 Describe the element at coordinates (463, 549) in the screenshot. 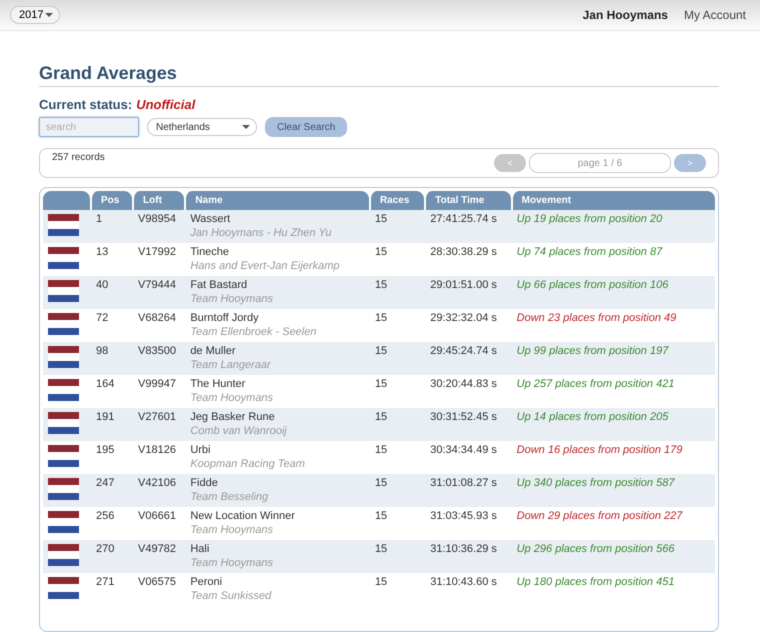

I see `total-time-cell: 31:10:36.29 s` at that location.